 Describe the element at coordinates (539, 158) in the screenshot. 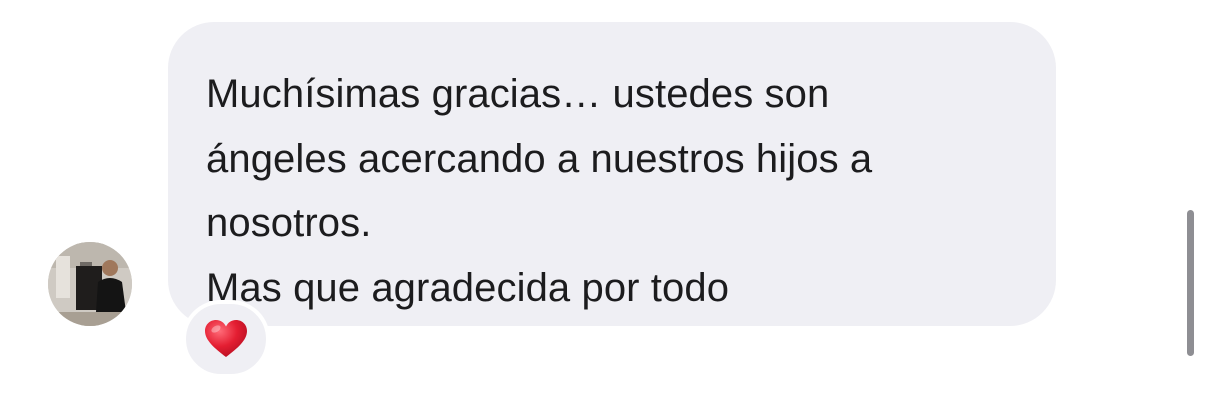

I see `message-line: ángeles acercando a nuestros hijos a` at that location.